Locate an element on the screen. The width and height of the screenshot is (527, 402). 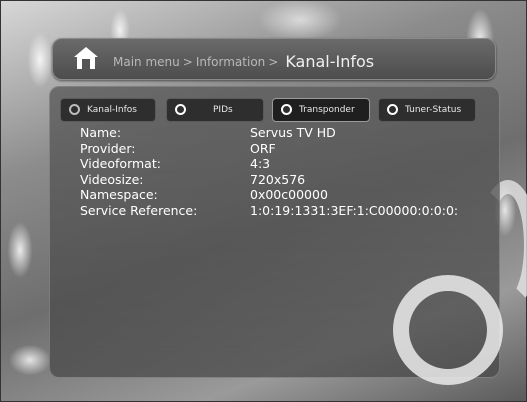
header-bar: Main menu > Information > Kanal-Infos is located at coordinates (274, 59).